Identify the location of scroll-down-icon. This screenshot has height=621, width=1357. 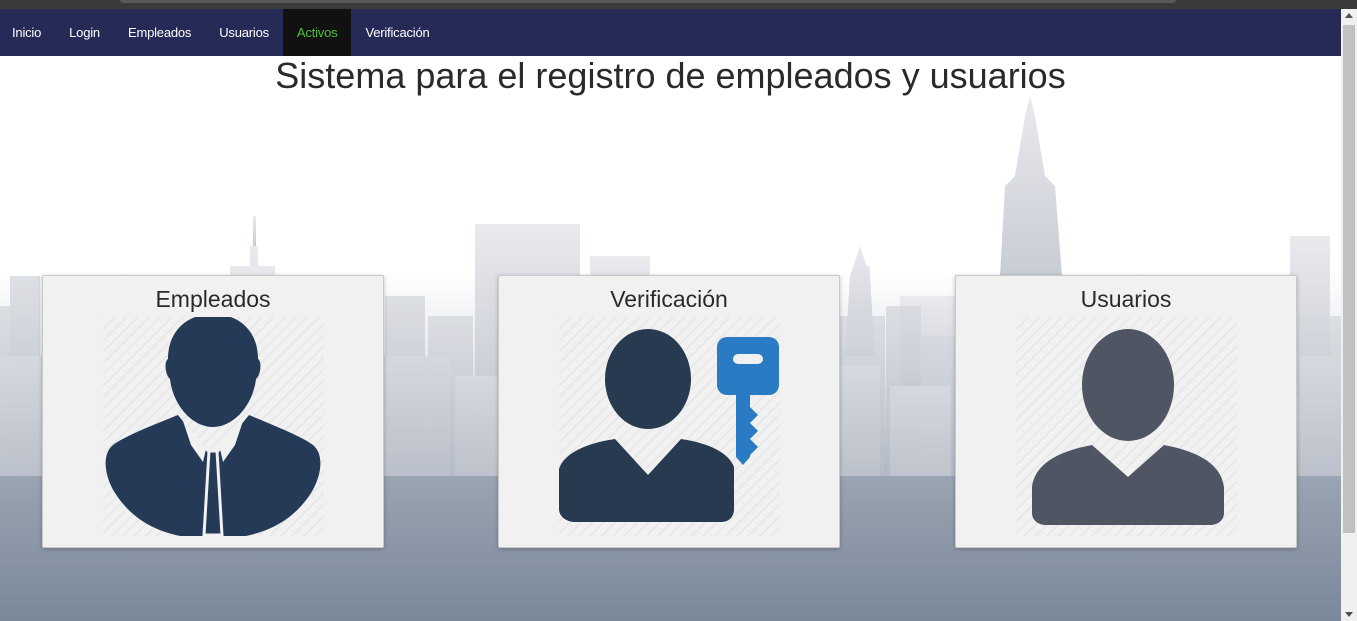
(1349, 614).